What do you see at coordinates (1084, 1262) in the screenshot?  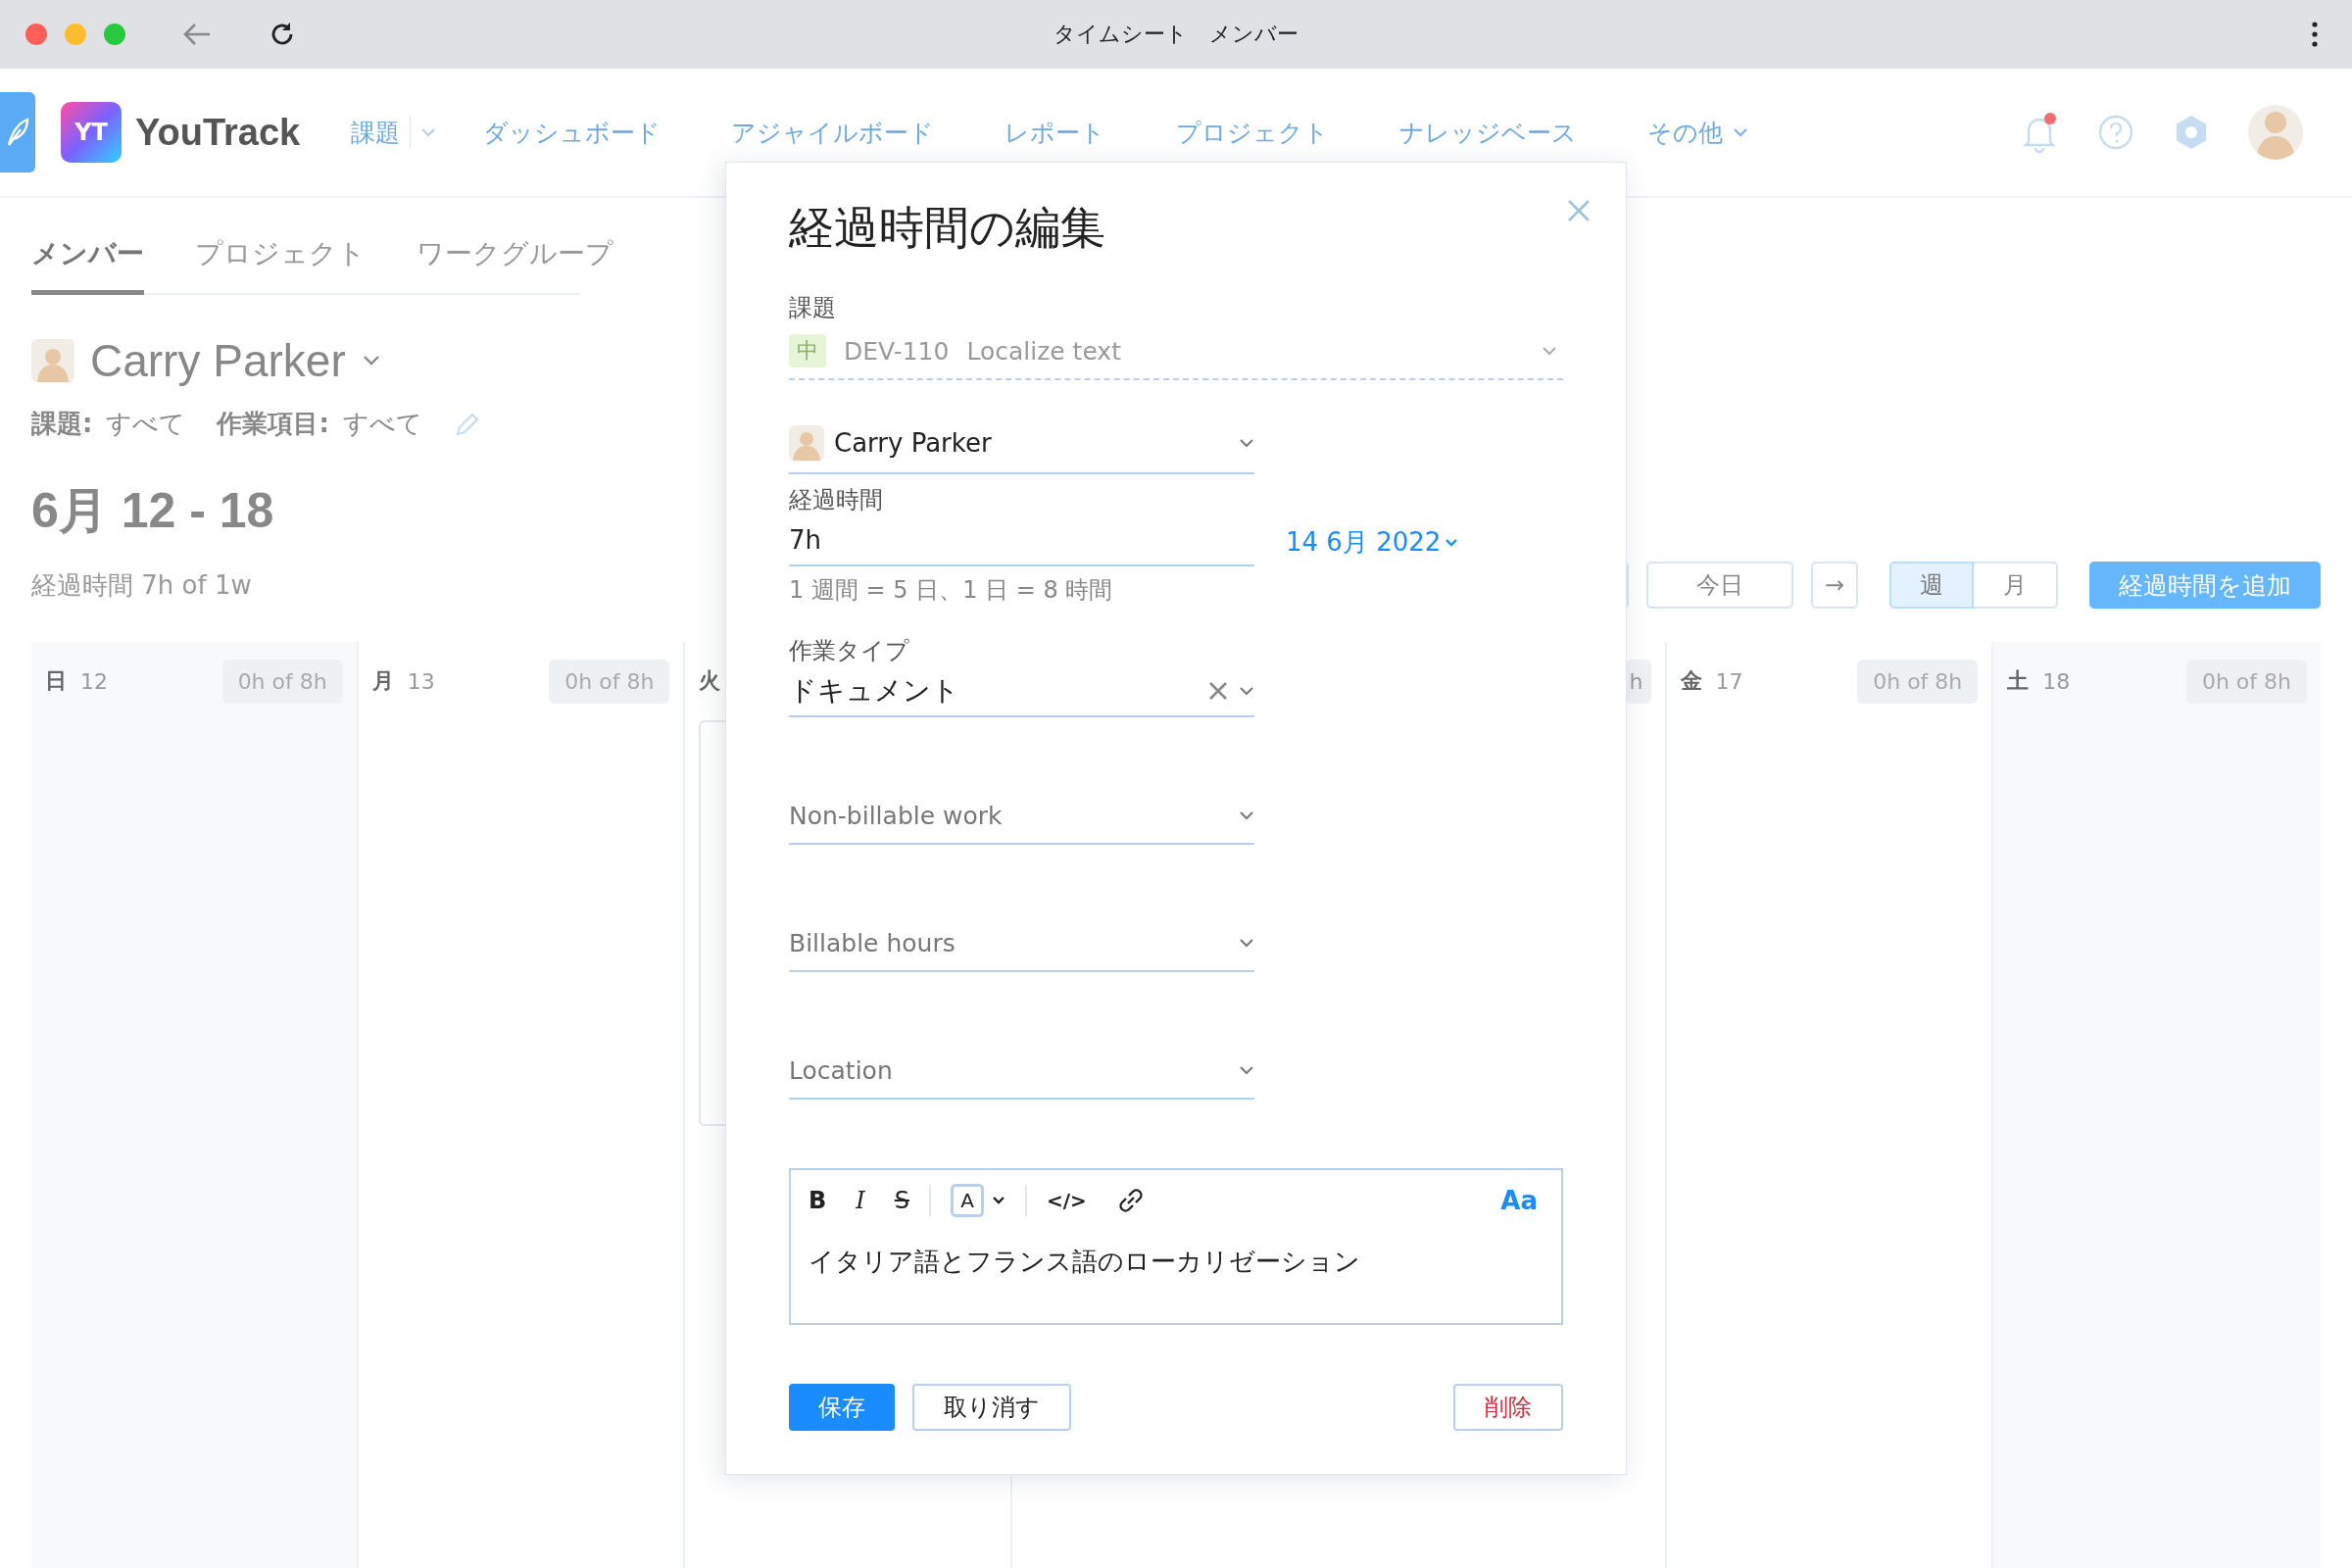 I see `comment-text: イタリア語とフランス語のローカリゼーション` at bounding box center [1084, 1262].